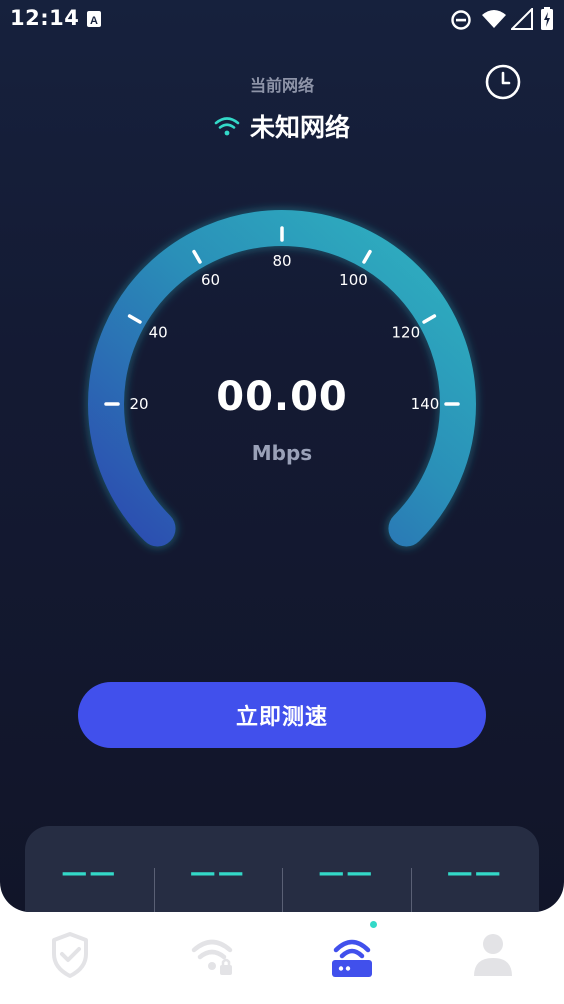  What do you see at coordinates (282, 453) in the screenshot?
I see `speed-unit: Mbps` at bounding box center [282, 453].